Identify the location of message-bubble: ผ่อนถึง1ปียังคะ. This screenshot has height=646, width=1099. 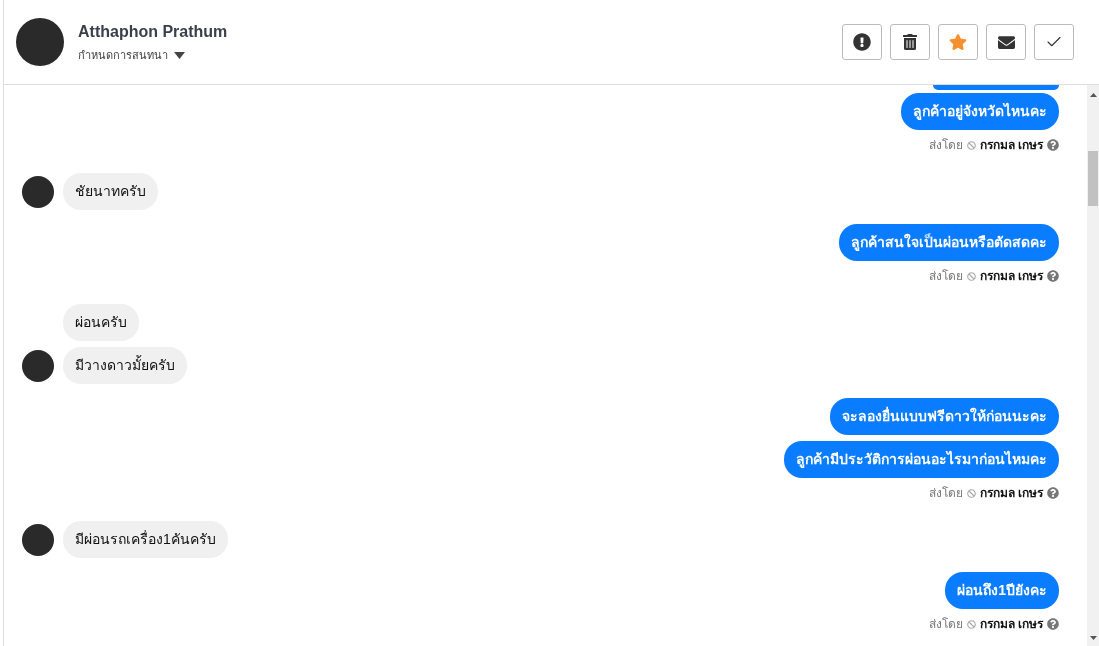
(1002, 590).